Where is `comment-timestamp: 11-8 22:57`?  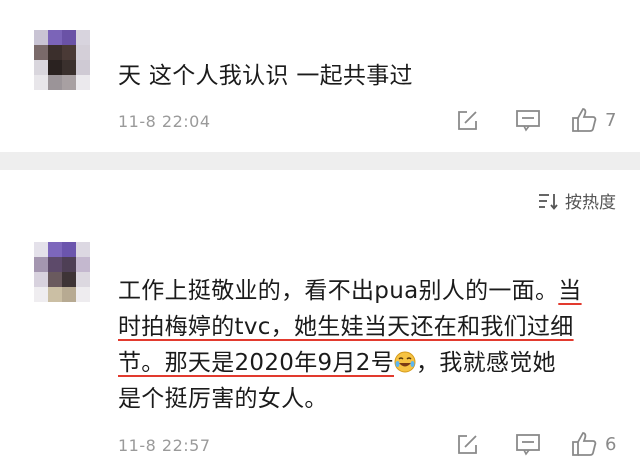 comment-timestamp: 11-8 22:57 is located at coordinates (164, 445).